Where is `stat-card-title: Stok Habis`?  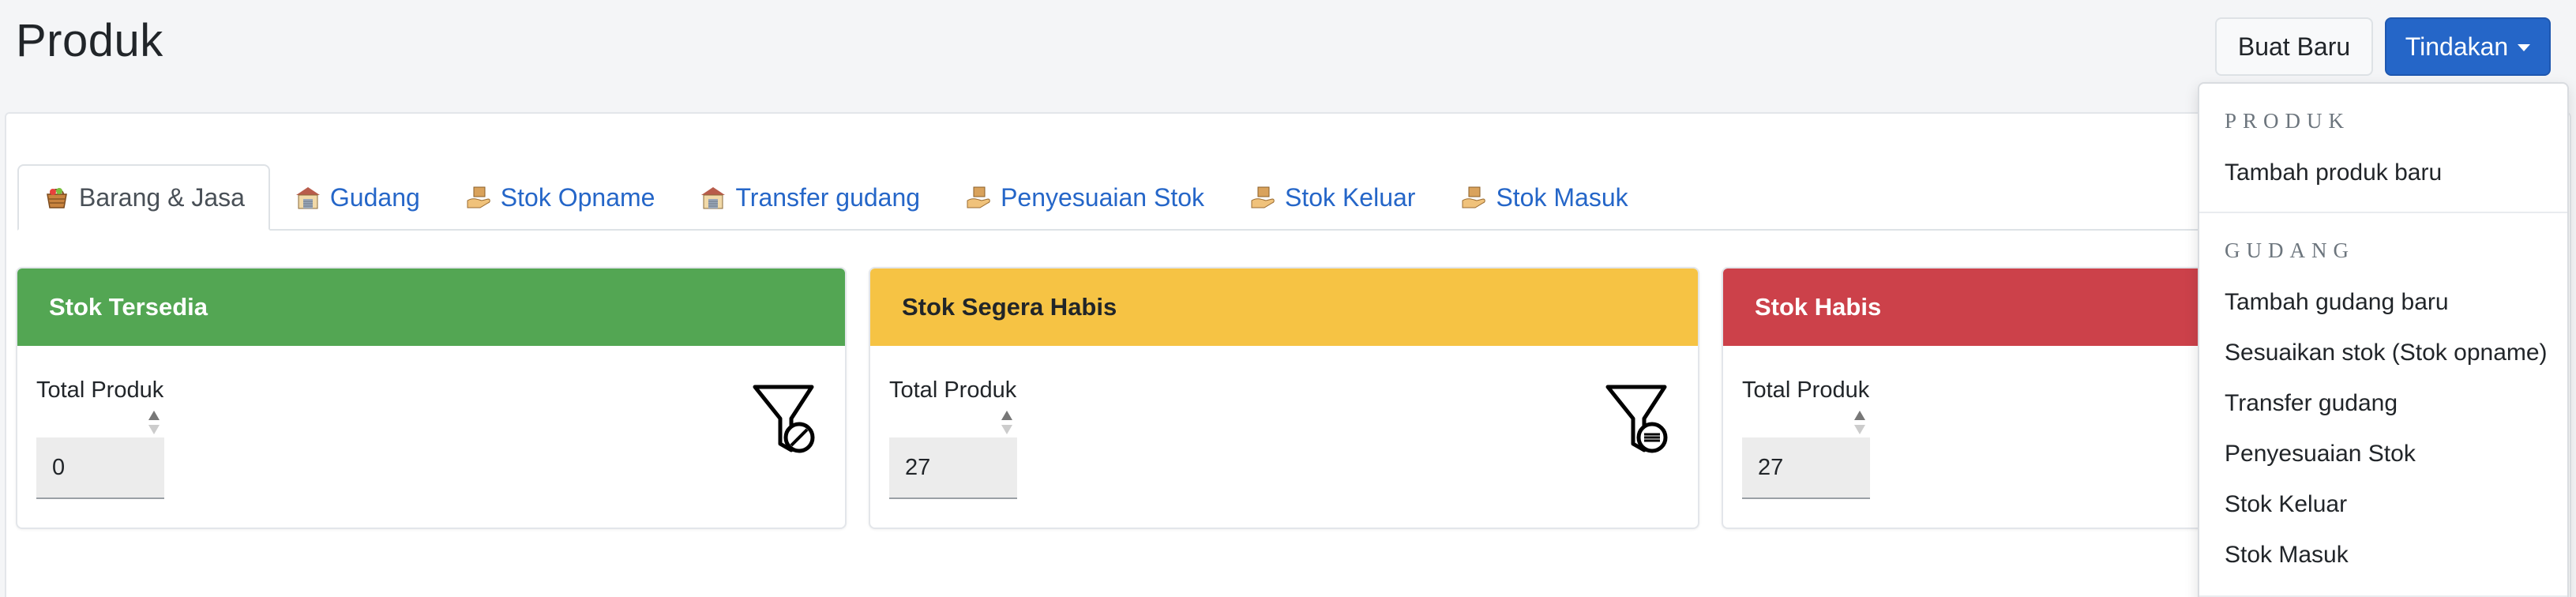
stat-card-title: Stok Habis is located at coordinates (1818, 307).